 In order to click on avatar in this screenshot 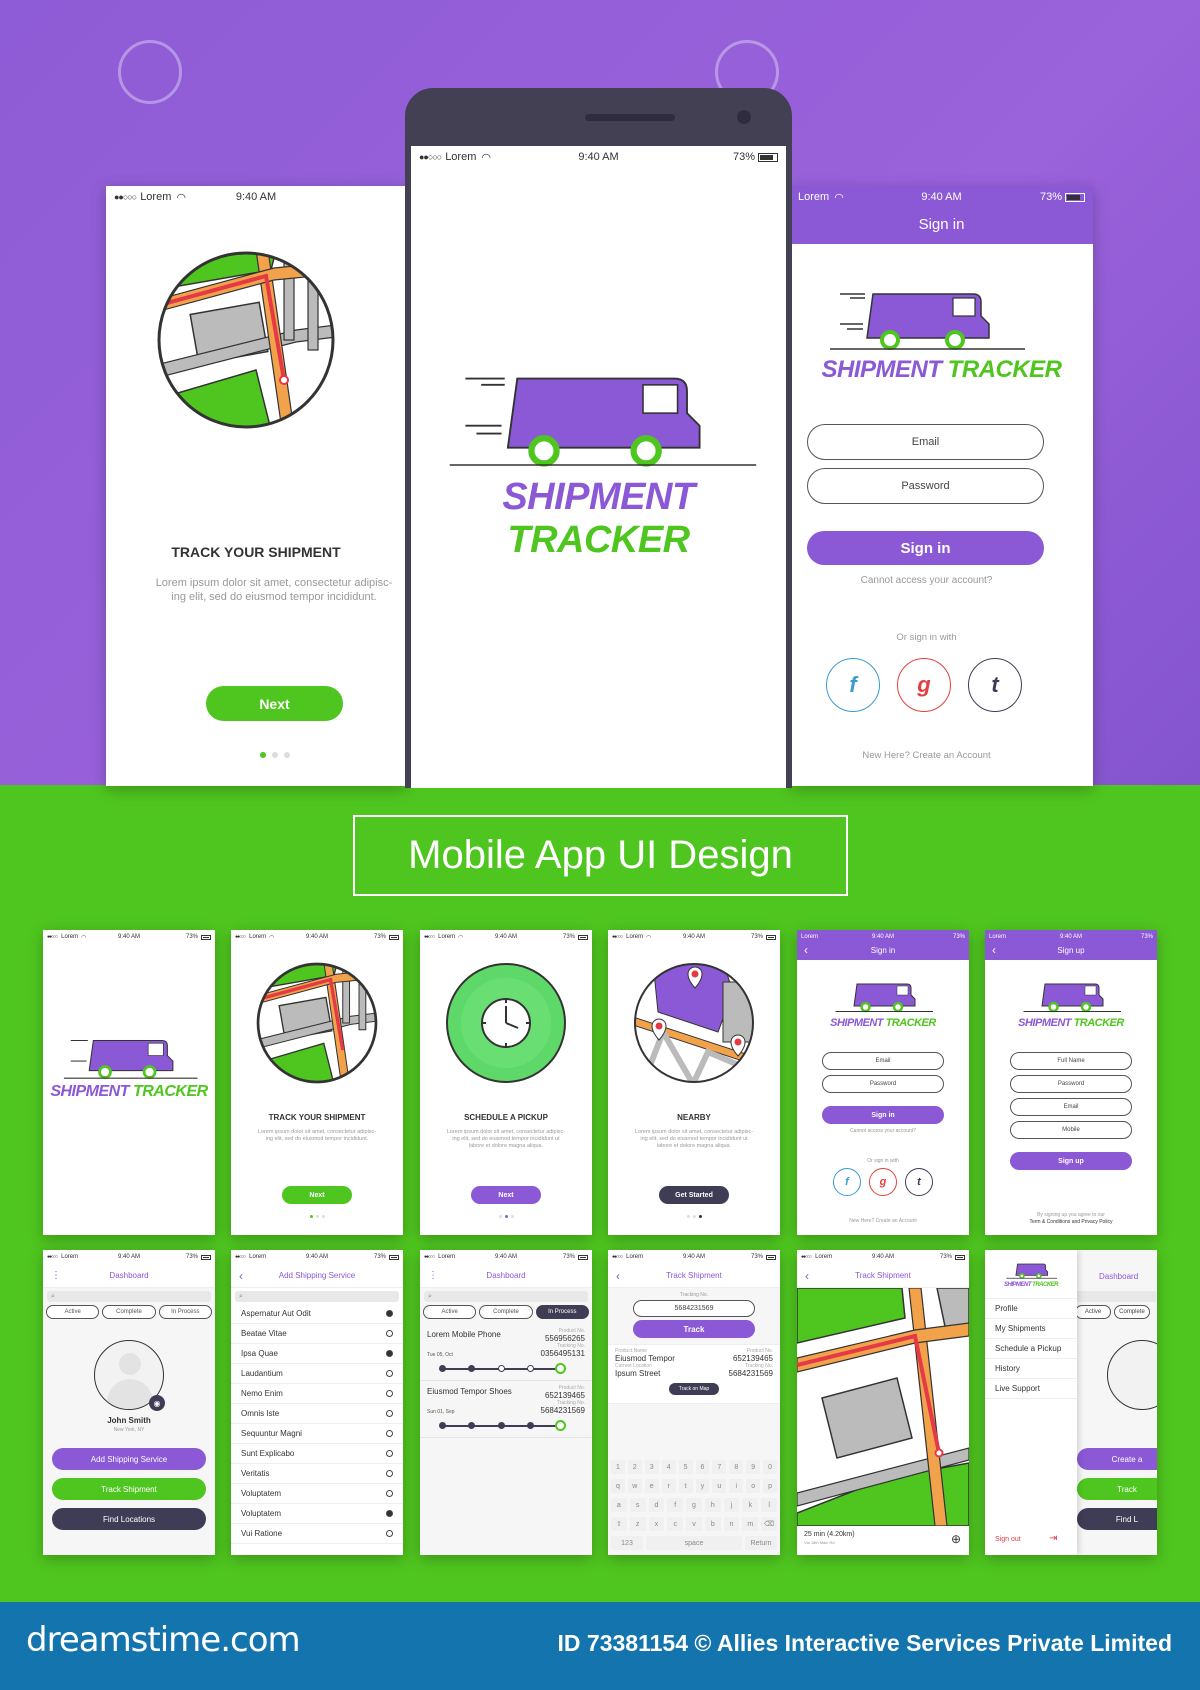, I will do `click(1132, 1375)`.